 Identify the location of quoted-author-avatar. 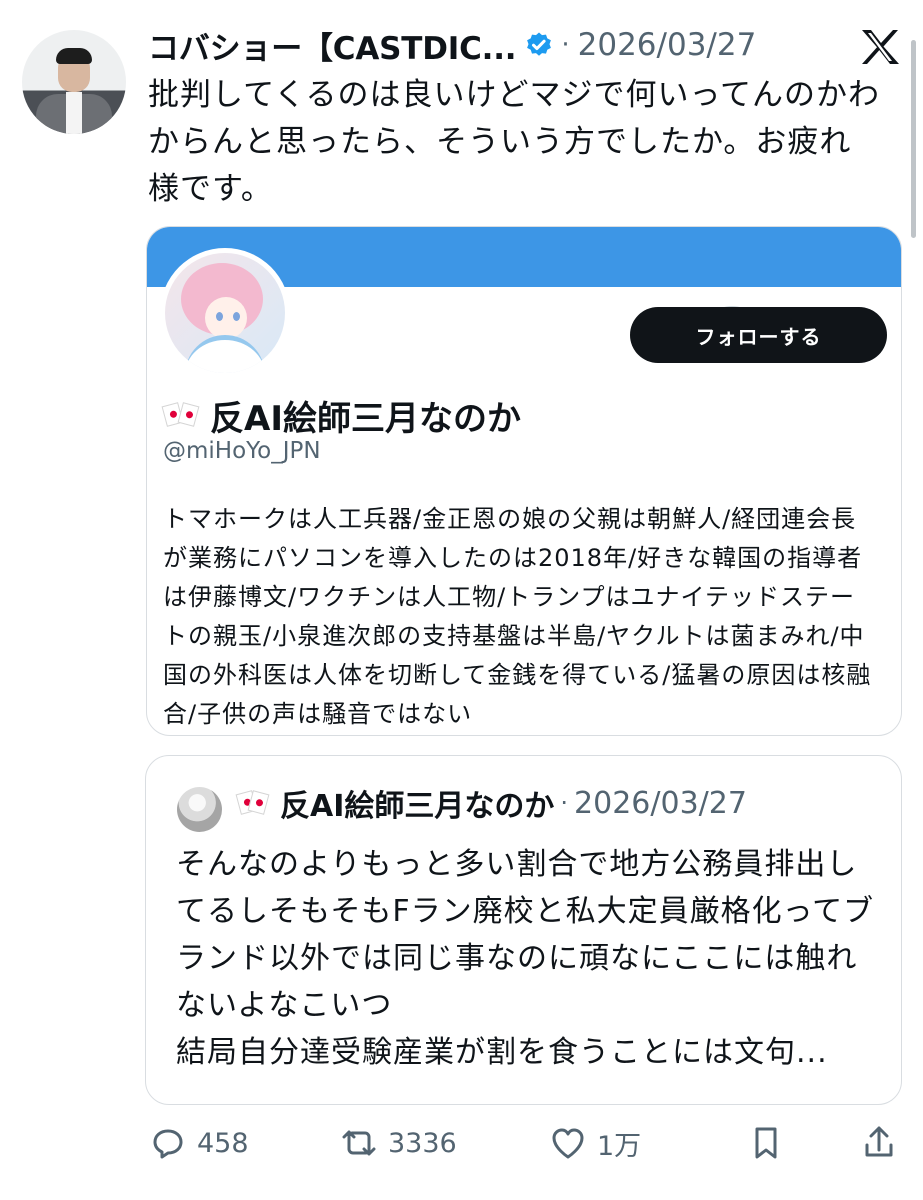
(199, 809).